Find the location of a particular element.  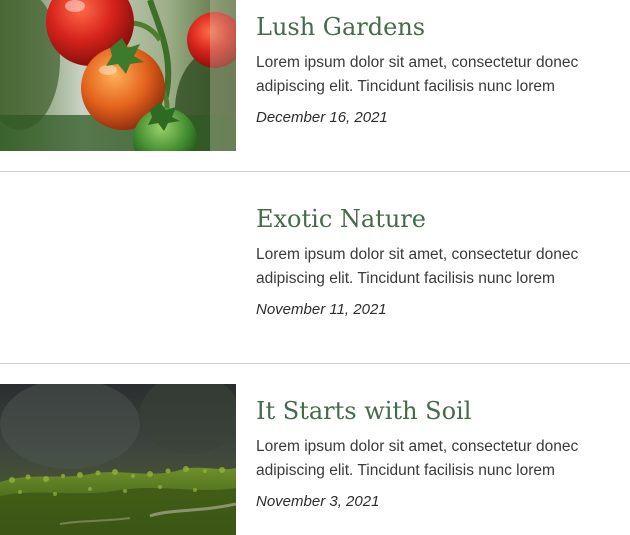

post-thumbnail-tomatoes is located at coordinates (118, 75).